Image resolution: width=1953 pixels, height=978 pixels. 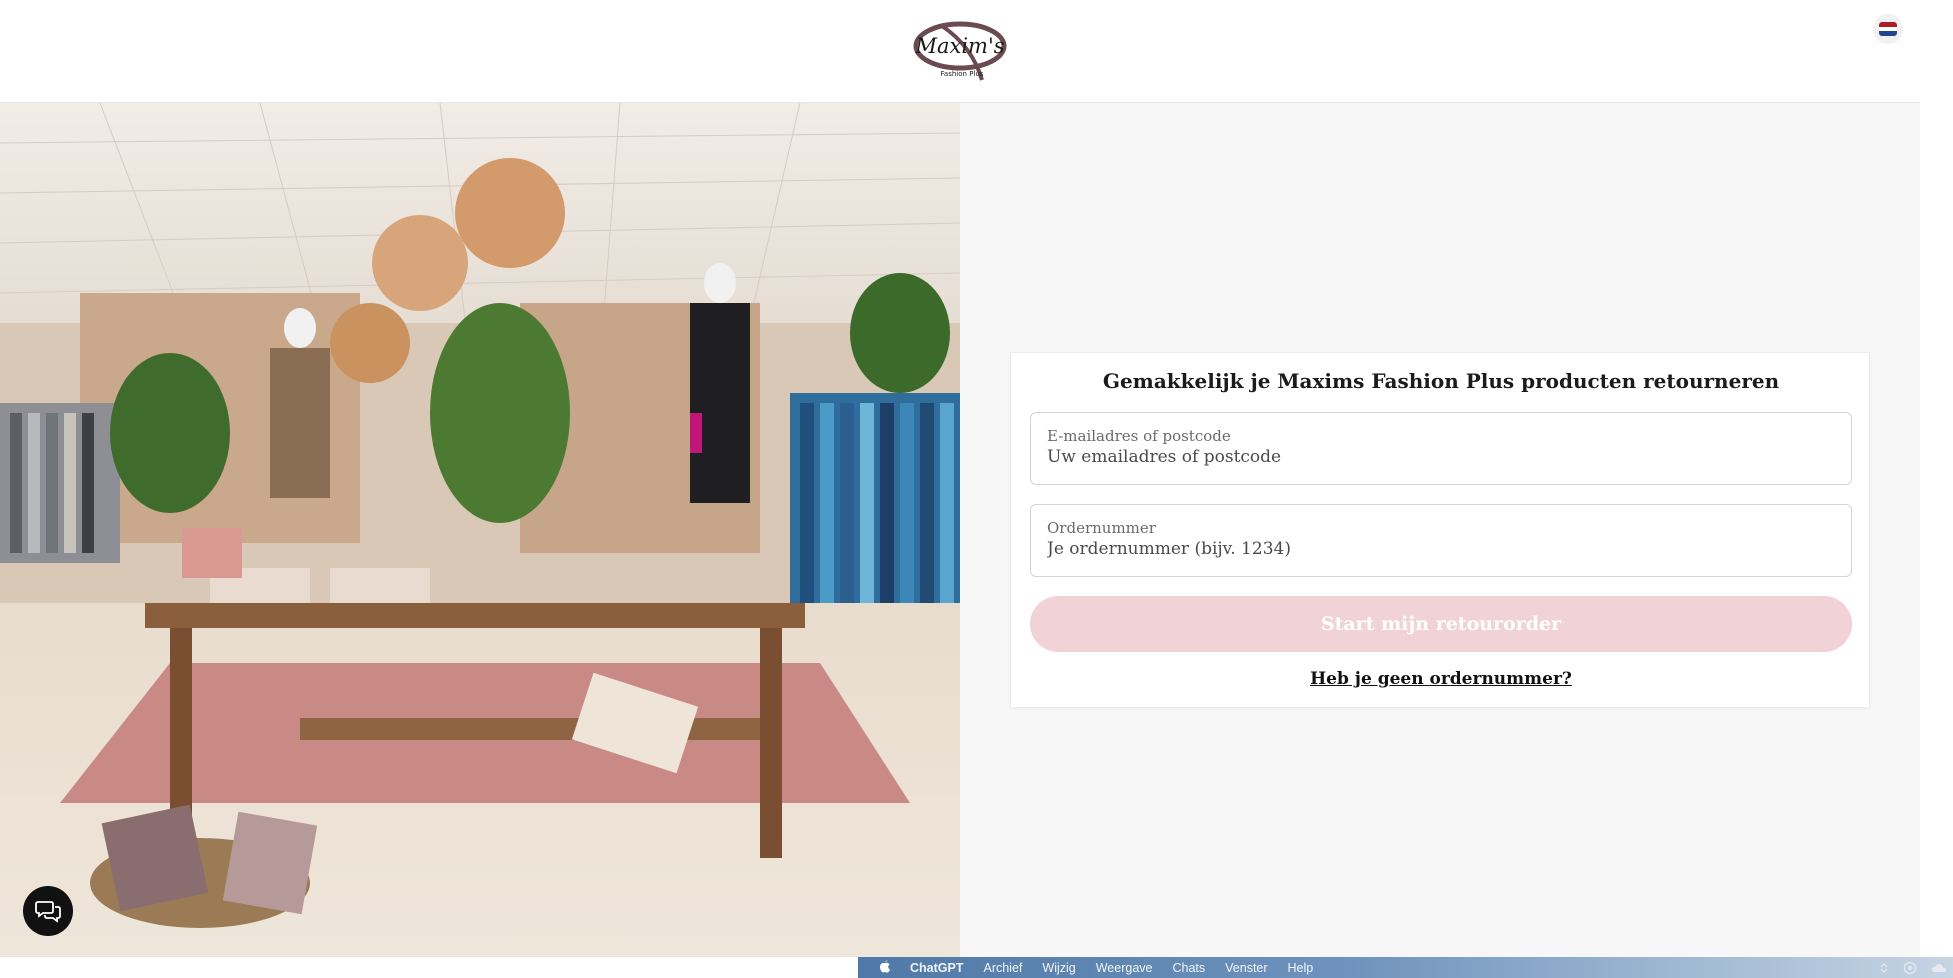 What do you see at coordinates (1437, 457) in the screenshot?
I see `email-input` at bounding box center [1437, 457].